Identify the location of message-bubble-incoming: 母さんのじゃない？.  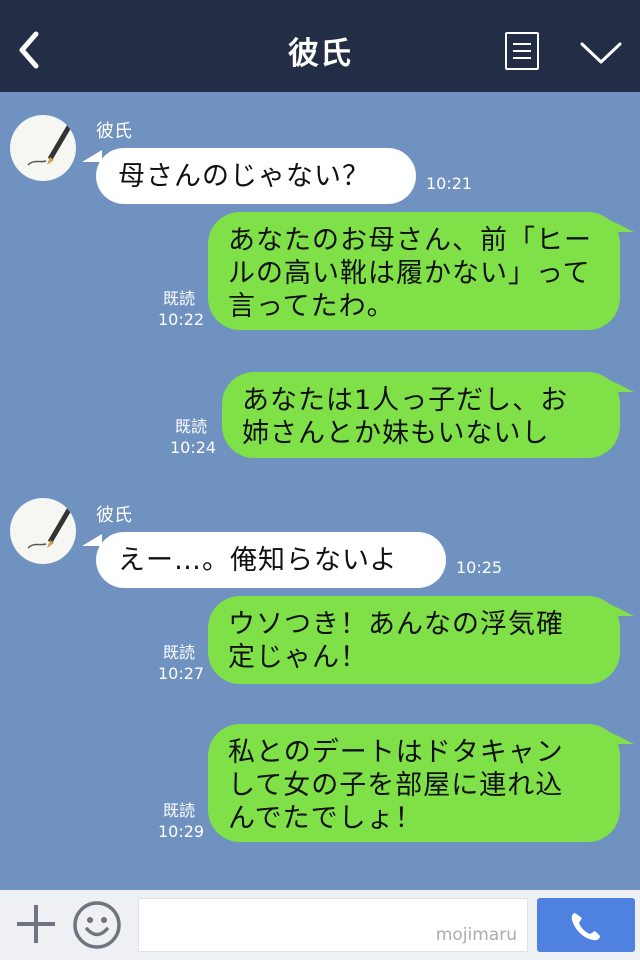
(256, 176).